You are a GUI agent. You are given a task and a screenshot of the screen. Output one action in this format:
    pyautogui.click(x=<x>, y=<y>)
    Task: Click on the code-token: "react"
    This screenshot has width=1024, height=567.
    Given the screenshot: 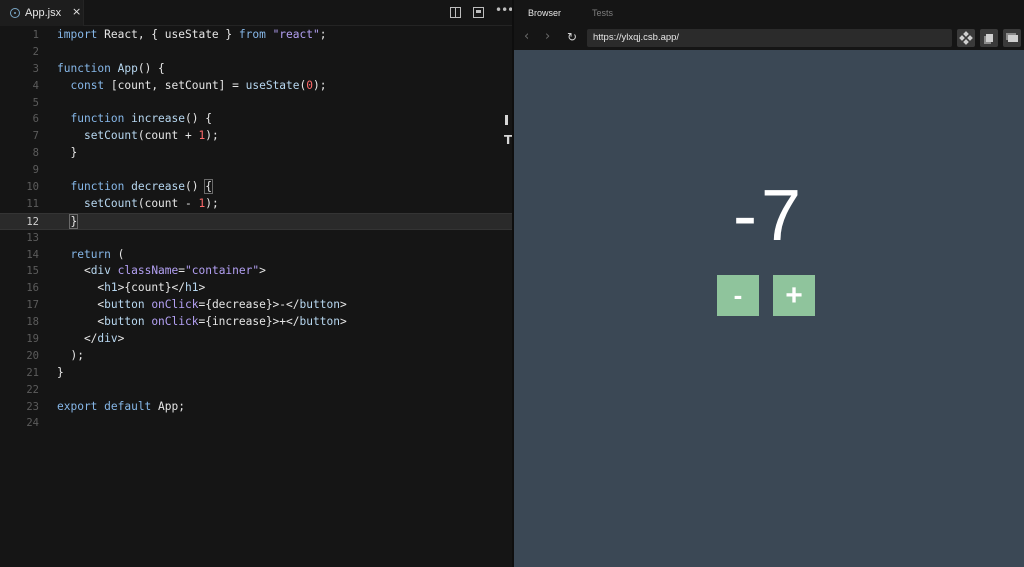 What is the action you would take?
    pyautogui.click(x=296, y=34)
    